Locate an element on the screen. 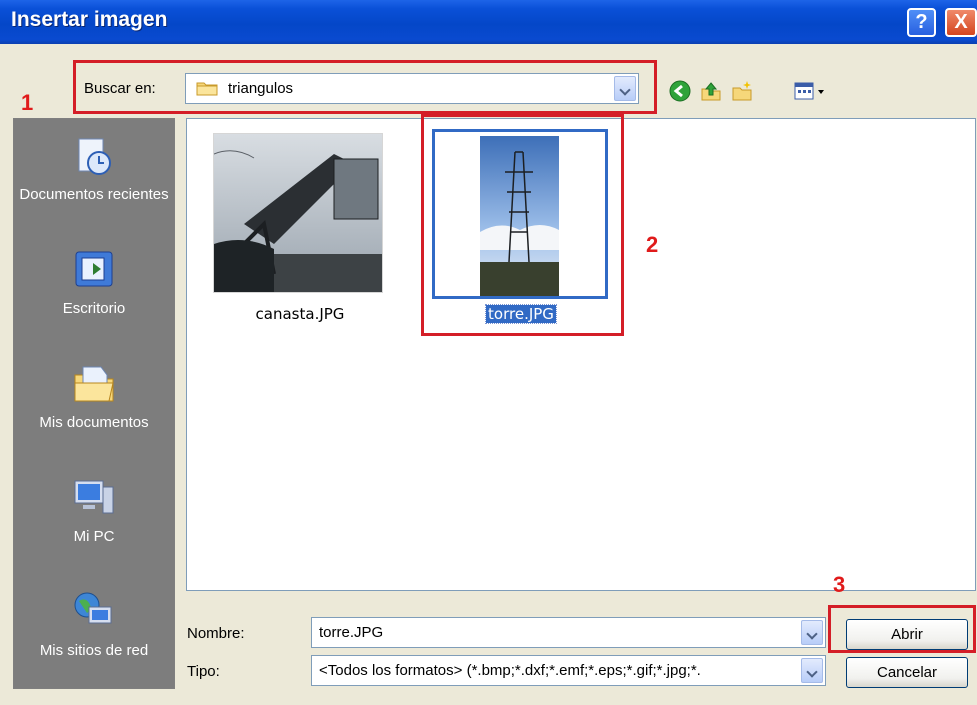 Image resolution: width=977 pixels, height=705 pixels. place-network-places: Mis sitios de red is located at coordinates (94, 624).